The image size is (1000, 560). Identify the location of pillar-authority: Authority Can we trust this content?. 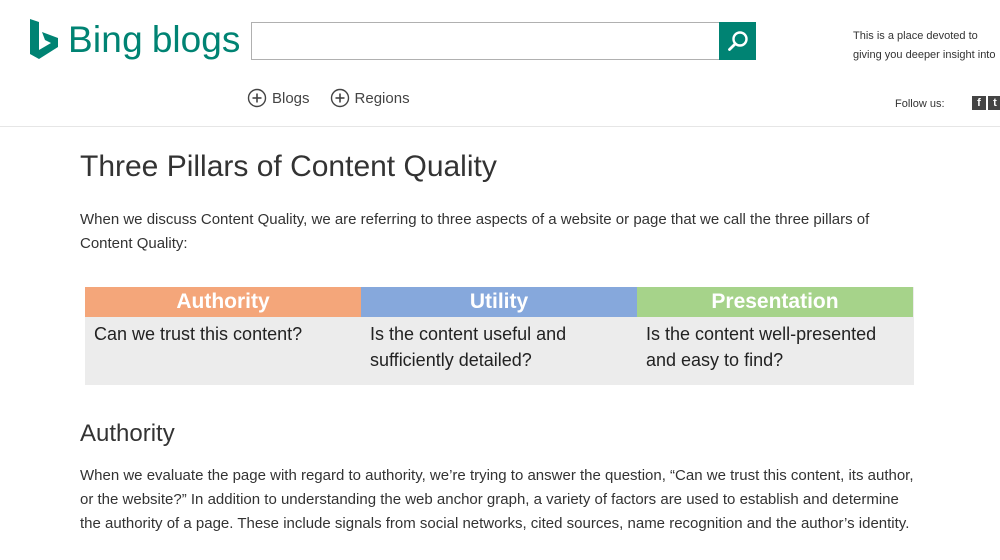
(223, 317).